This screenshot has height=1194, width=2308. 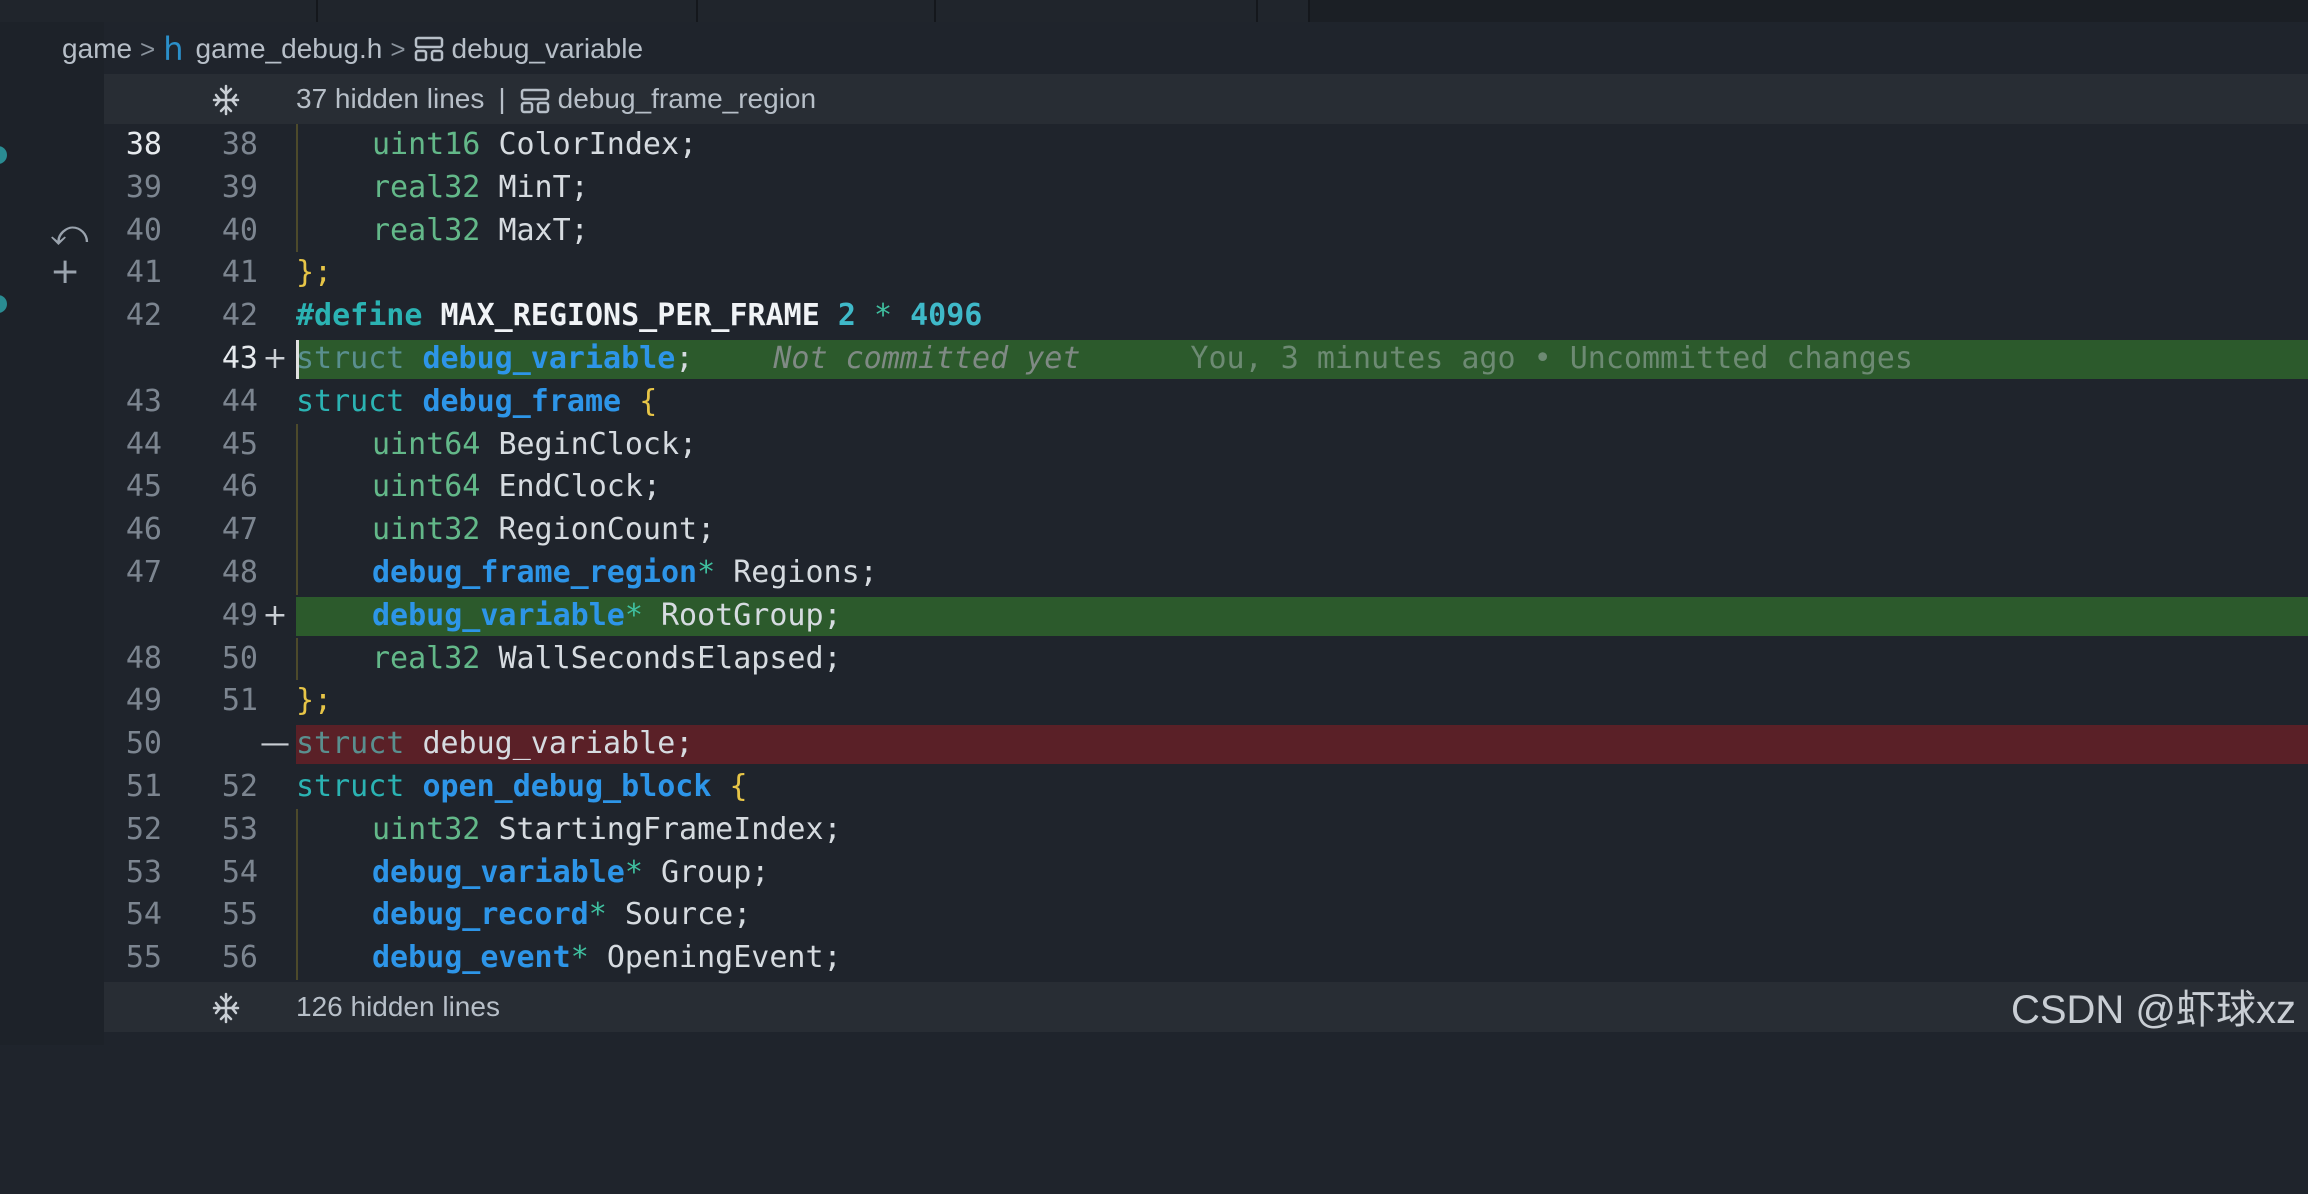 I want to click on code-text: real32 MinT;, so click(x=480, y=187).